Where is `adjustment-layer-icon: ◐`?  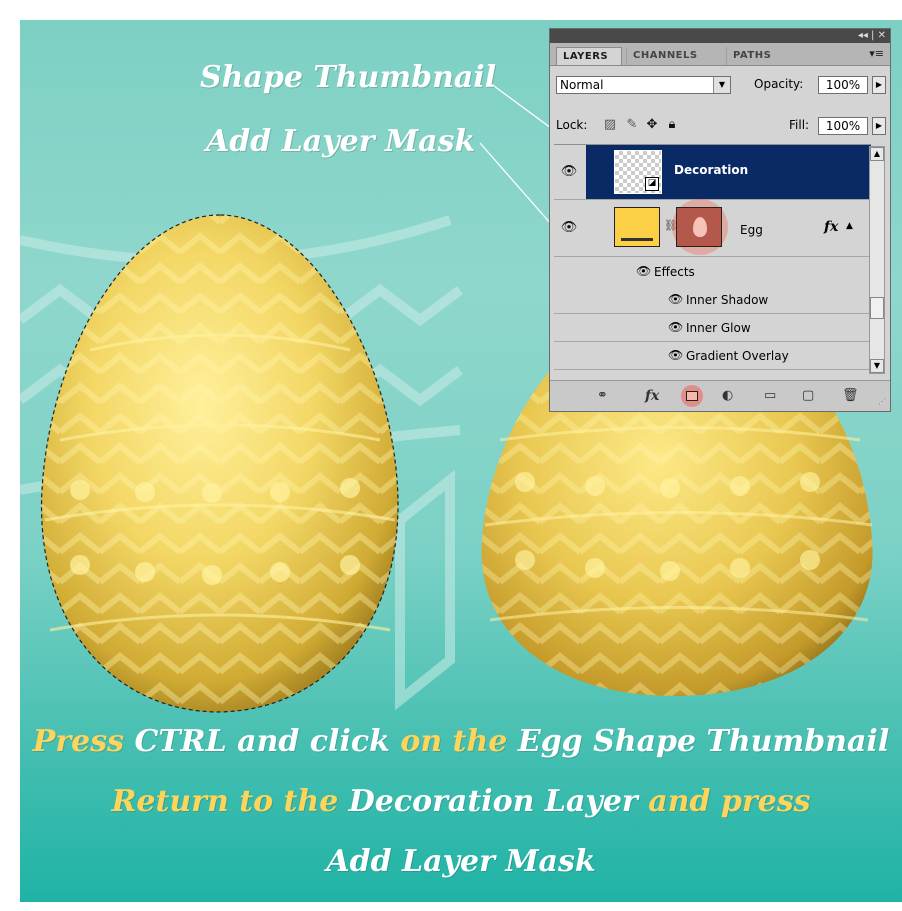
adjustment-layer-icon: ◐ is located at coordinates (727, 396).